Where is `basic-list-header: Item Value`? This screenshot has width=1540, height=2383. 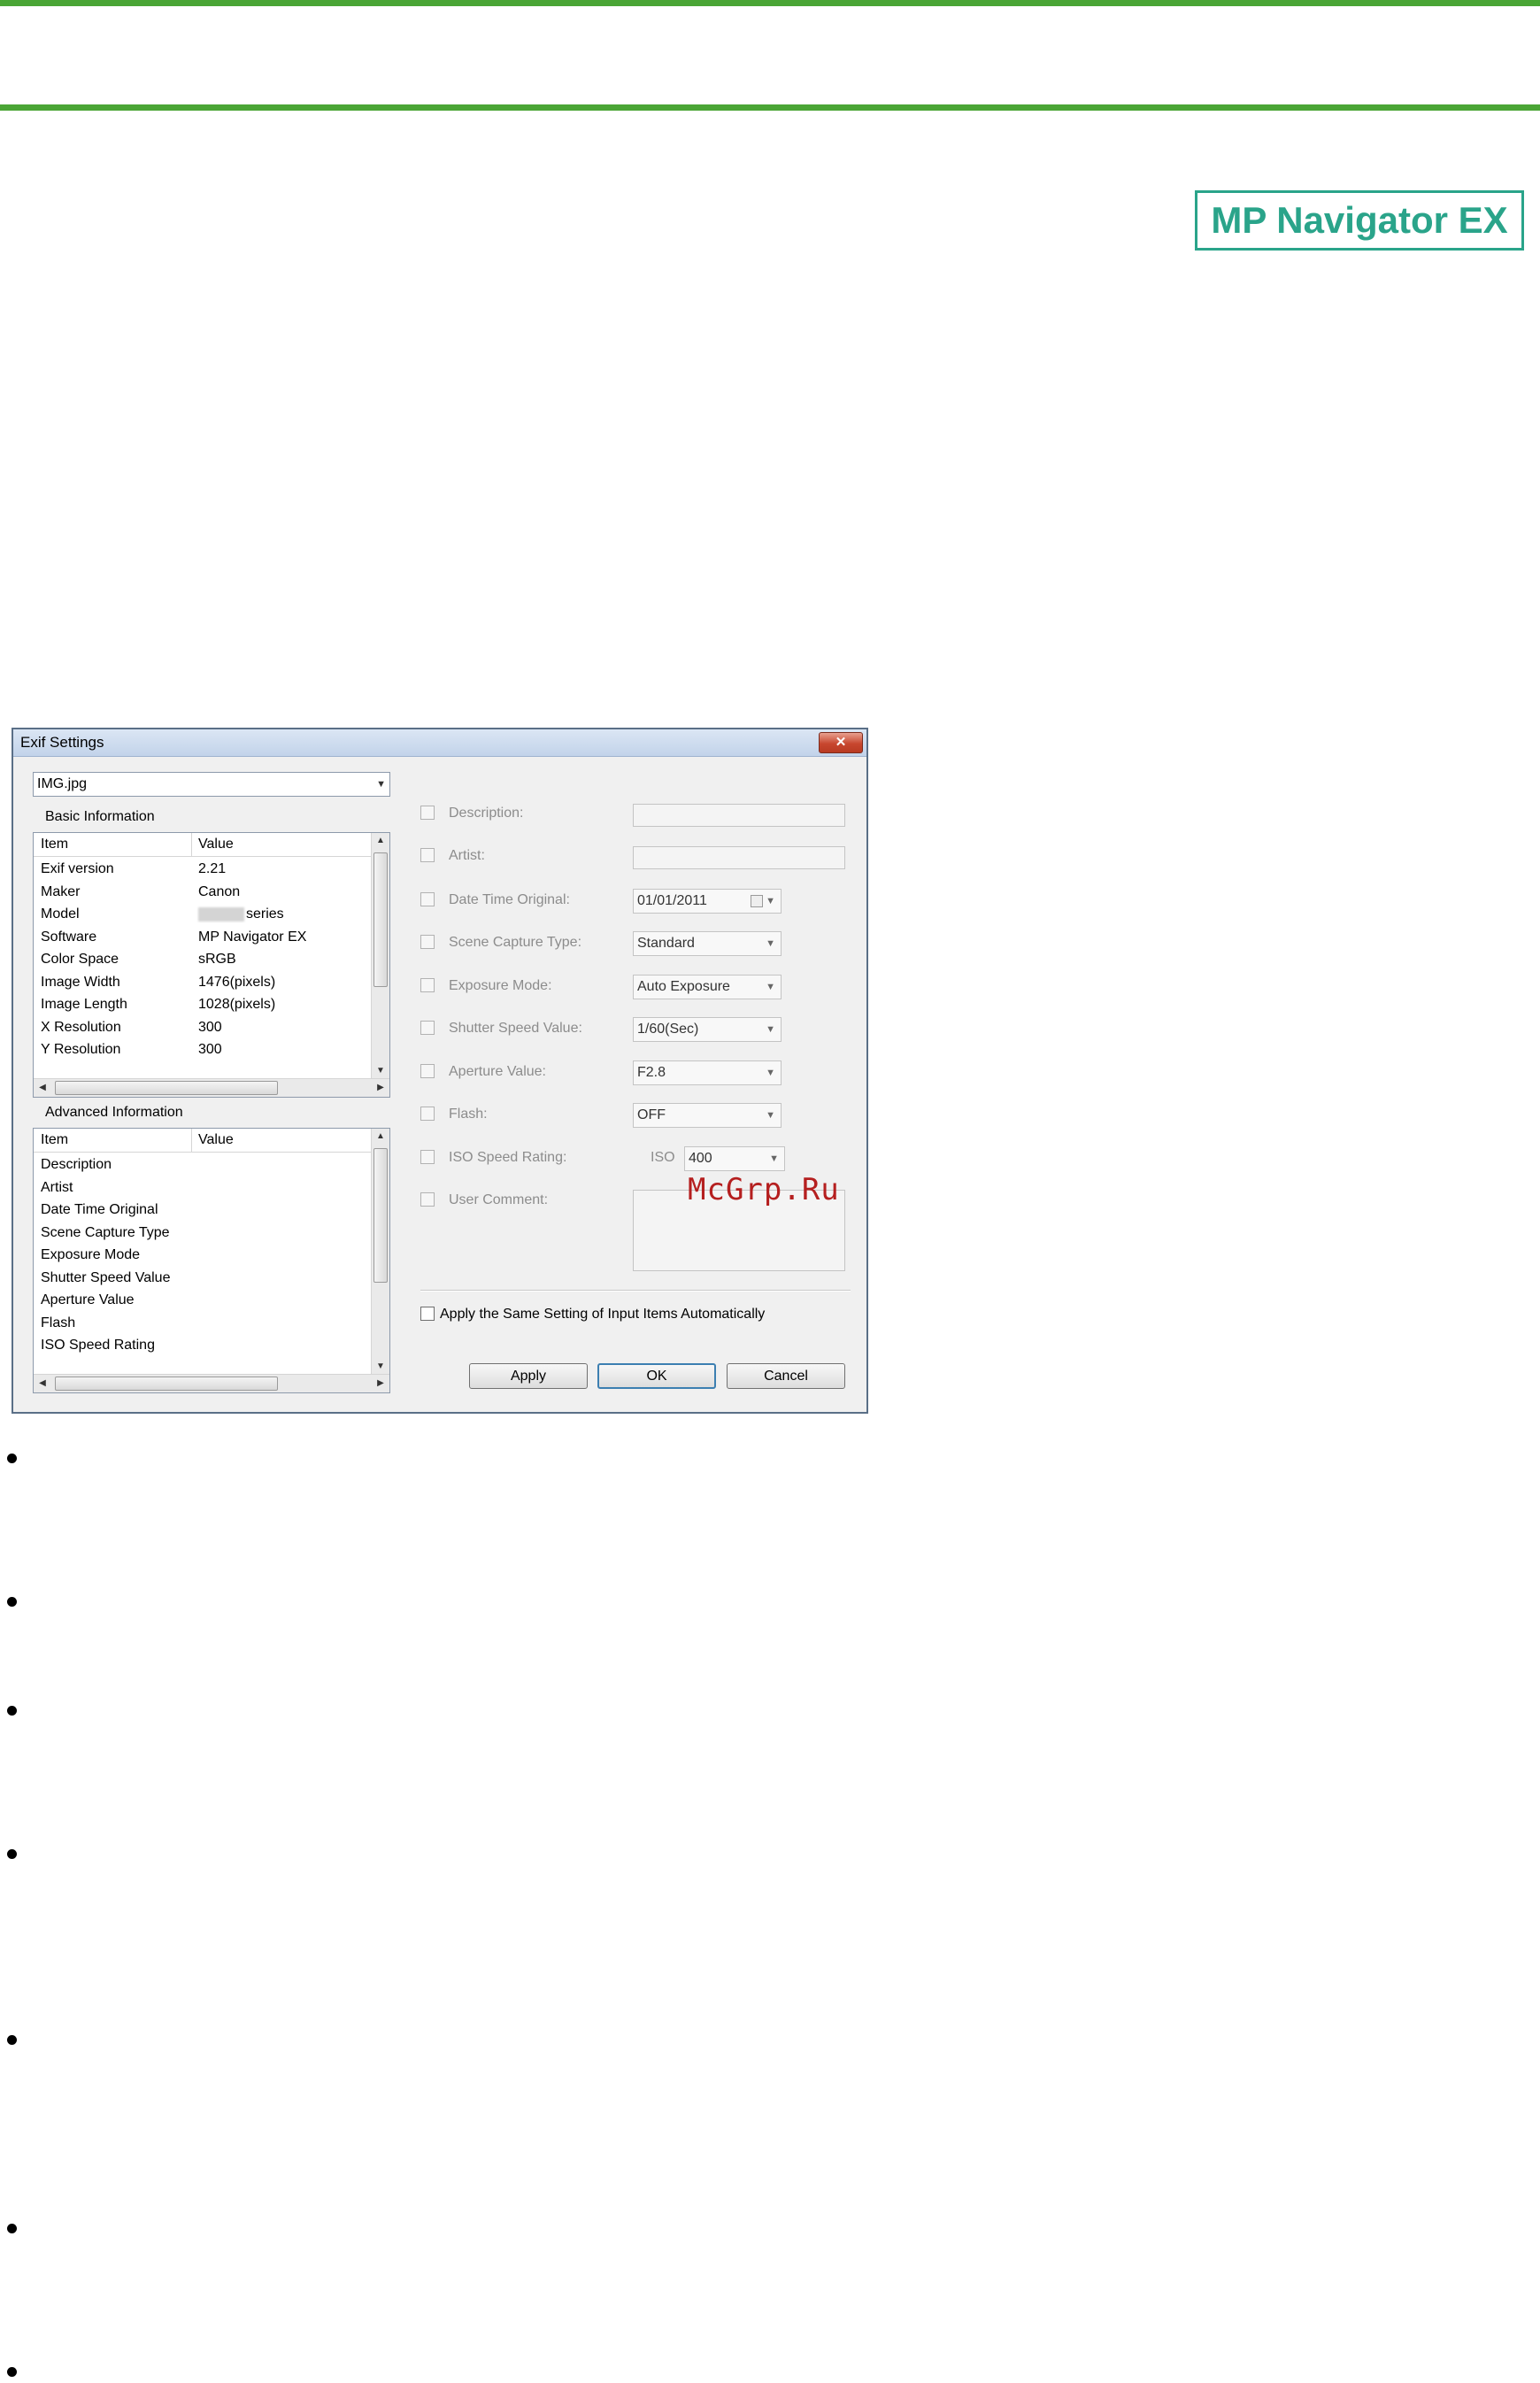 basic-list-header: Item Value is located at coordinates (203, 845).